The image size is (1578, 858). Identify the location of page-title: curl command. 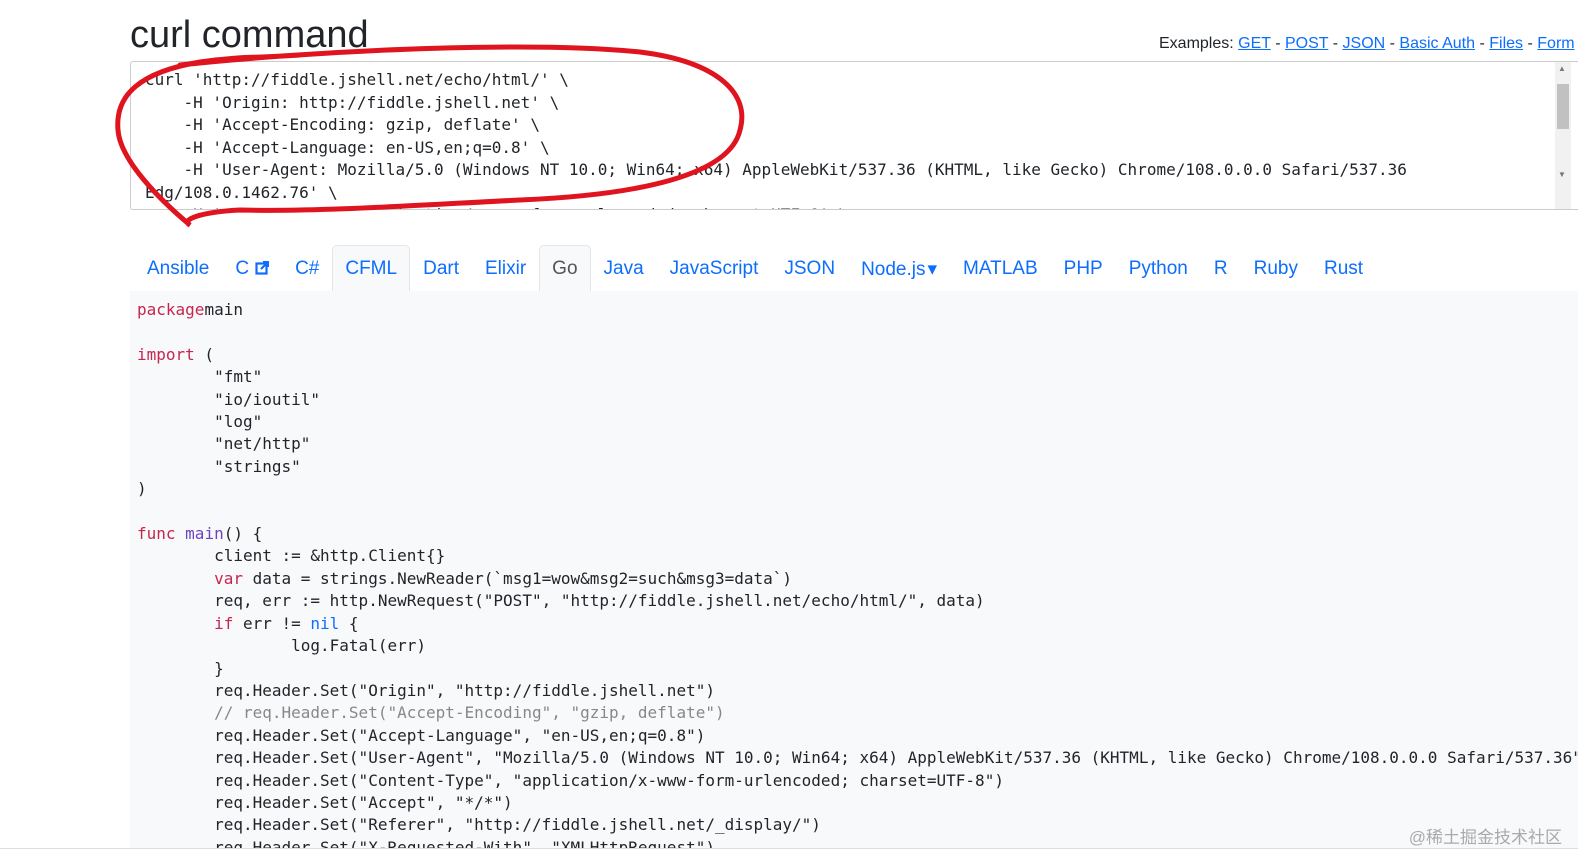
(249, 35).